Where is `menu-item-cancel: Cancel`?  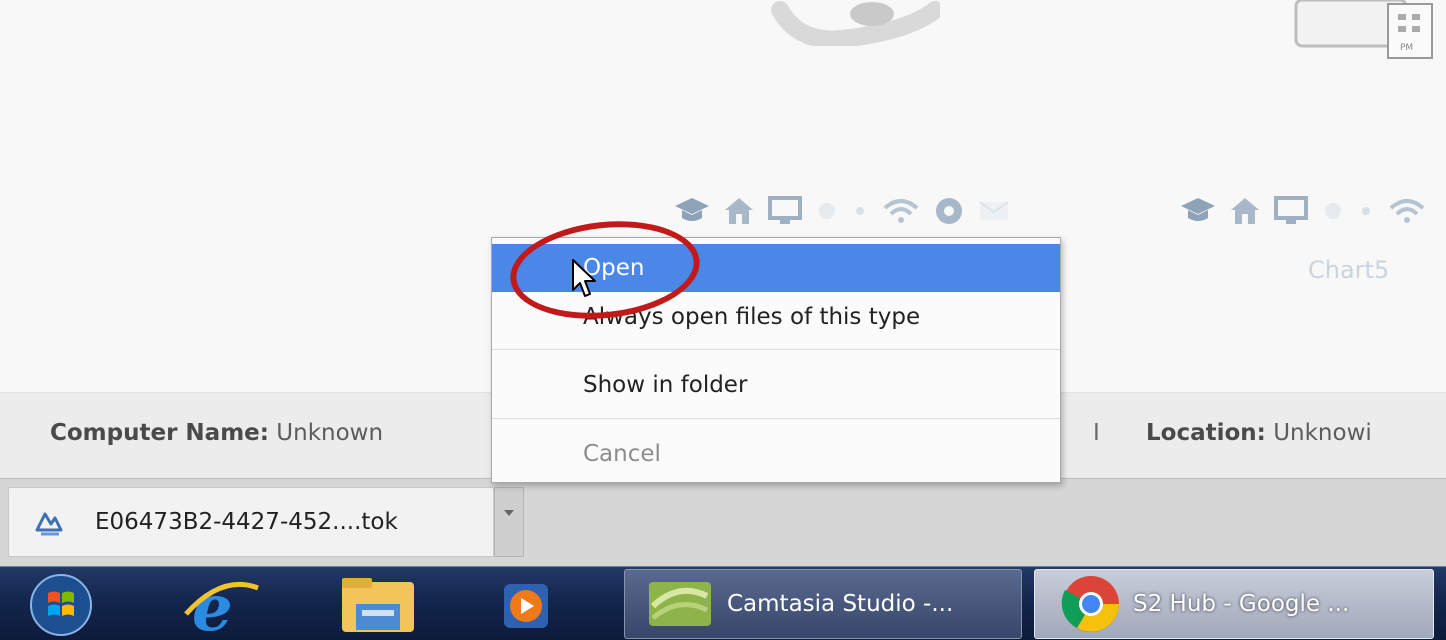
menu-item-cancel: Cancel is located at coordinates (776, 450).